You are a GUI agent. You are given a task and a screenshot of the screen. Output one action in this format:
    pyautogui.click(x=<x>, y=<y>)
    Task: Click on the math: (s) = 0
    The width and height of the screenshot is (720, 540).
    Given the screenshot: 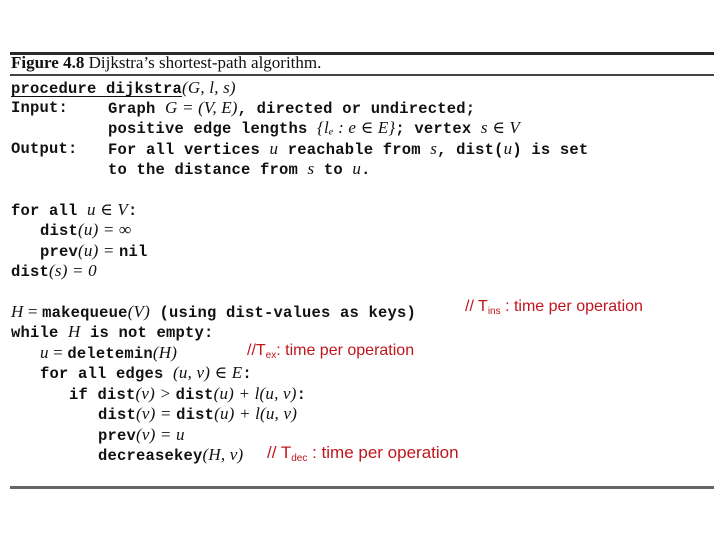 What is the action you would take?
    pyautogui.click(x=73, y=270)
    